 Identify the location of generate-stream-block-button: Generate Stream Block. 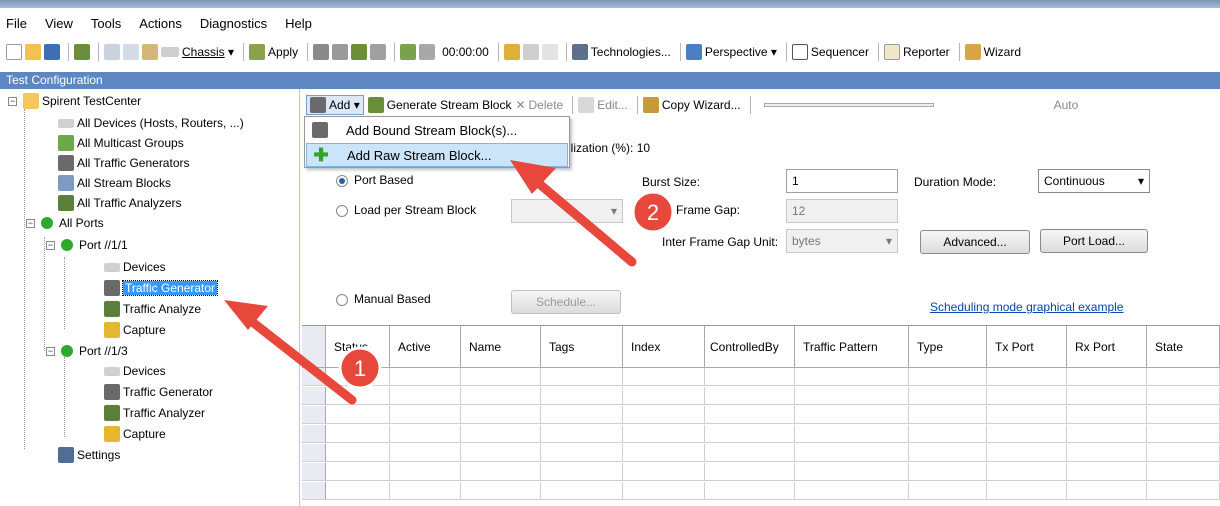
(439, 105).